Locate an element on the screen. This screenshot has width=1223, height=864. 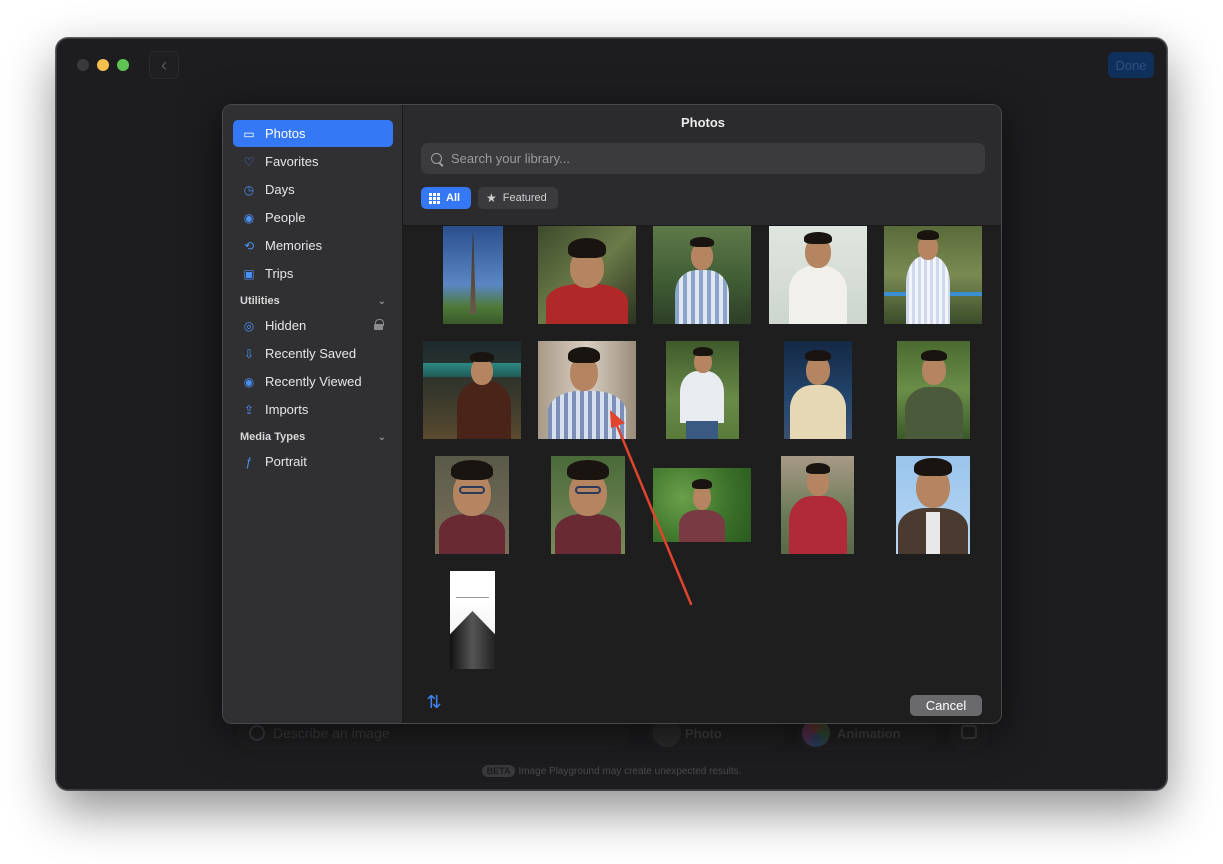
sidebar-item-label: Recently Viewed is located at coordinates (313, 381).